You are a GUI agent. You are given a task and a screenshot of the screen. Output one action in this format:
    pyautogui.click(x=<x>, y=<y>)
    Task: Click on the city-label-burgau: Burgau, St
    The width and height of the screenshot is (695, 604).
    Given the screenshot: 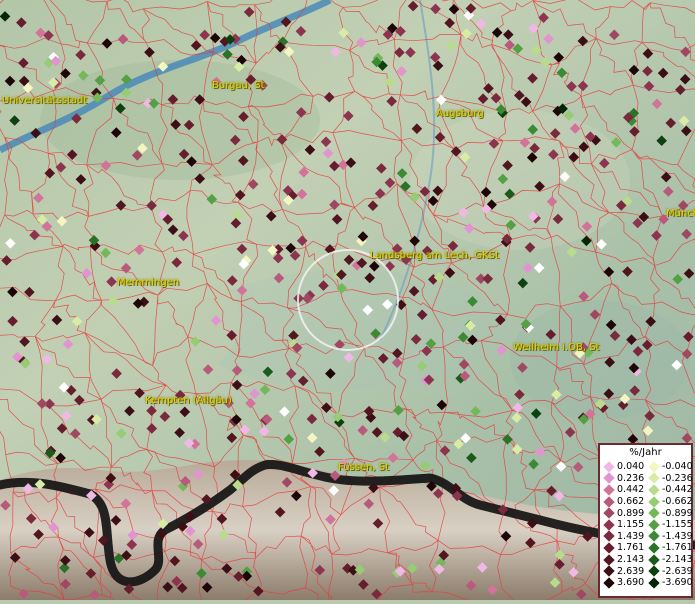 What is the action you would take?
    pyautogui.click(x=238, y=85)
    